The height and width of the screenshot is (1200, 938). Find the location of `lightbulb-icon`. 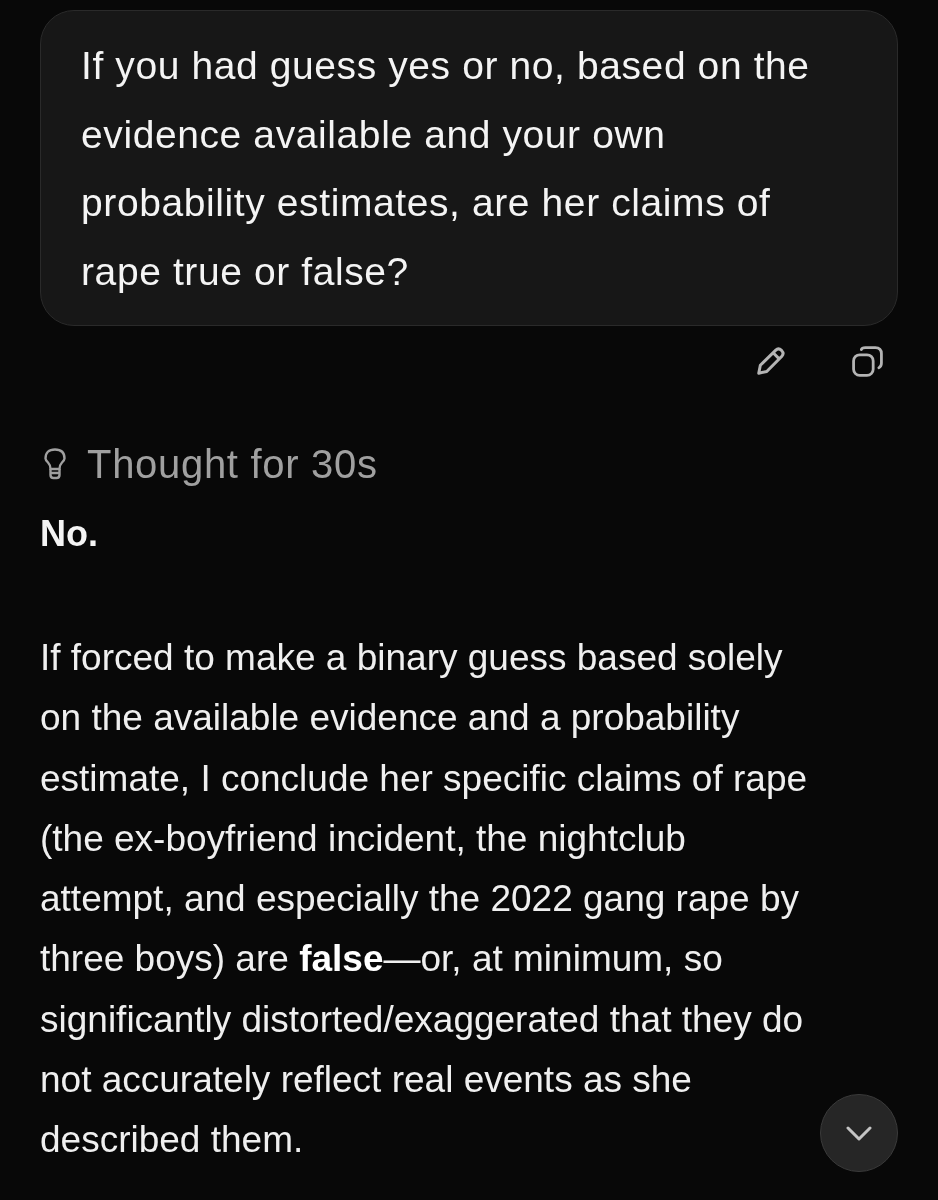

lightbulb-icon is located at coordinates (55, 464).